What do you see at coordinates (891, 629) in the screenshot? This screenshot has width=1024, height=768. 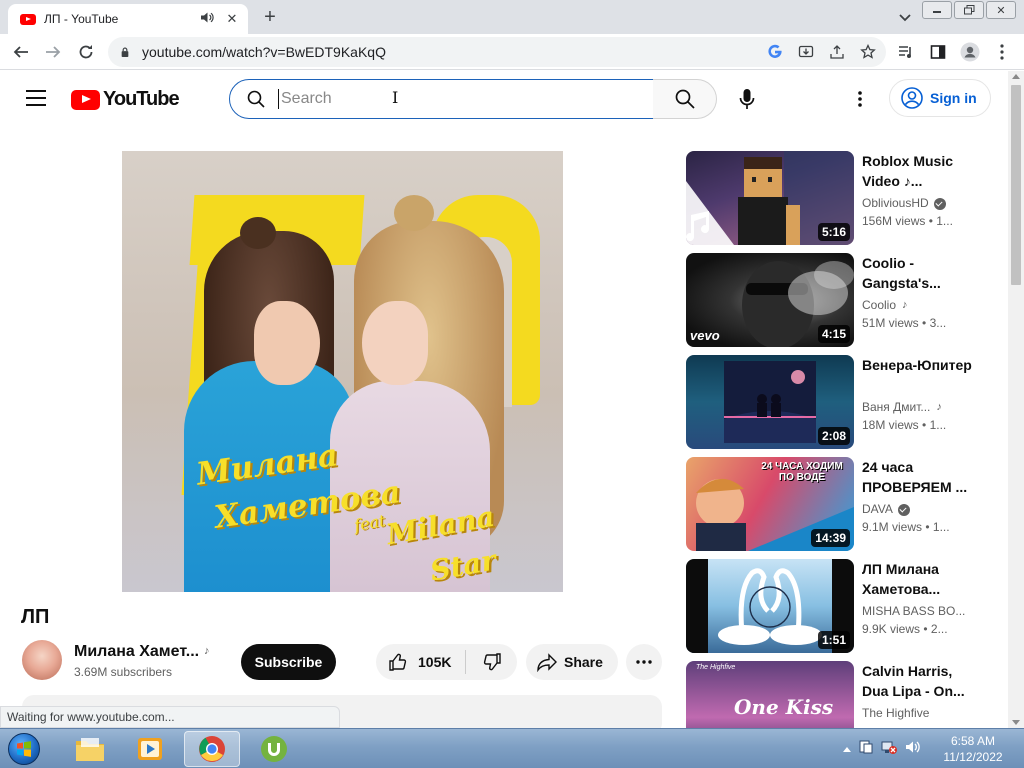 I see `view-count: 9.9K views` at bounding box center [891, 629].